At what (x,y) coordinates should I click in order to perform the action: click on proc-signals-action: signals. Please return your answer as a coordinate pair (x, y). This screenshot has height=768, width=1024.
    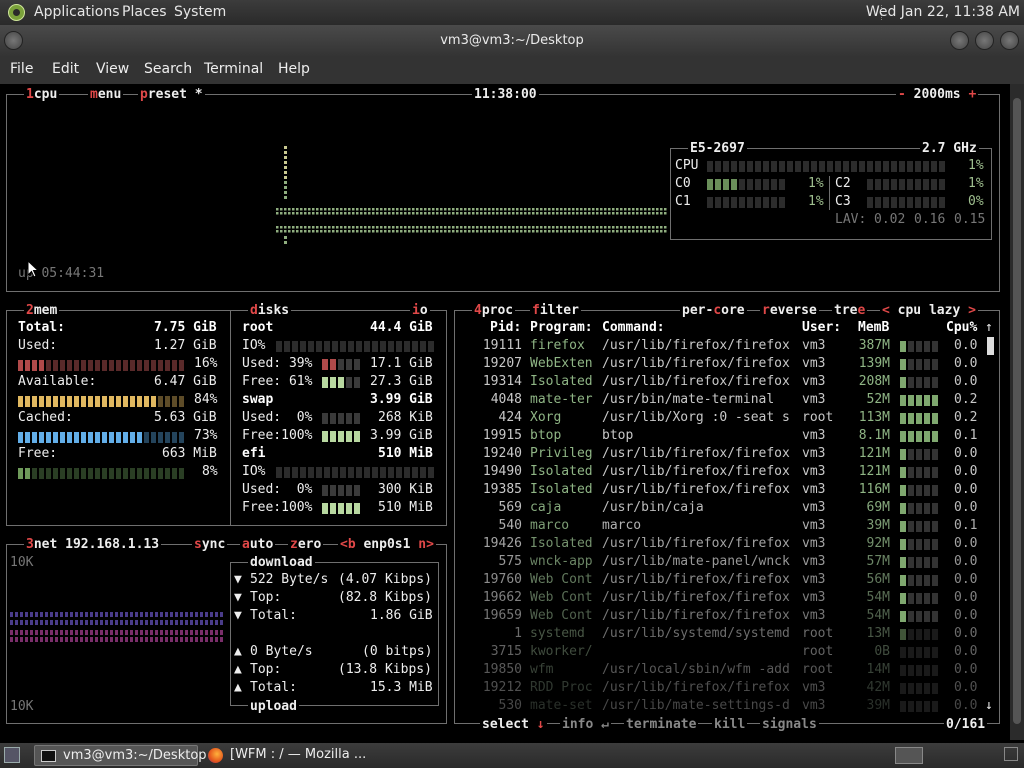
    Looking at the image, I should click on (789, 725).